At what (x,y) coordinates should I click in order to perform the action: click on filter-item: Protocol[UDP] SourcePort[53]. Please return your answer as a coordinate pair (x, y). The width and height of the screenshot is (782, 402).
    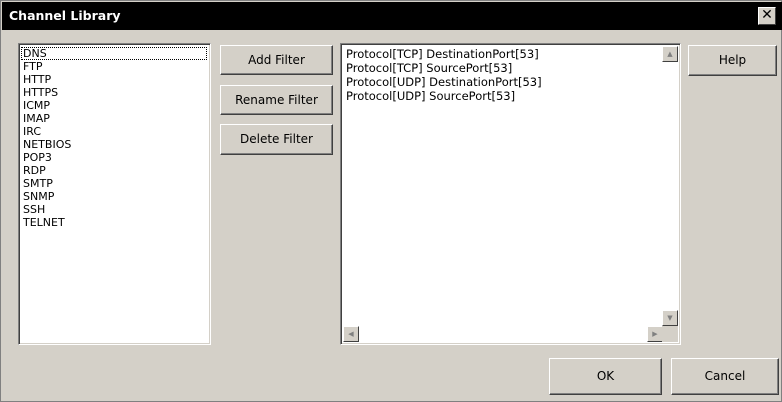
    Looking at the image, I should click on (510, 96).